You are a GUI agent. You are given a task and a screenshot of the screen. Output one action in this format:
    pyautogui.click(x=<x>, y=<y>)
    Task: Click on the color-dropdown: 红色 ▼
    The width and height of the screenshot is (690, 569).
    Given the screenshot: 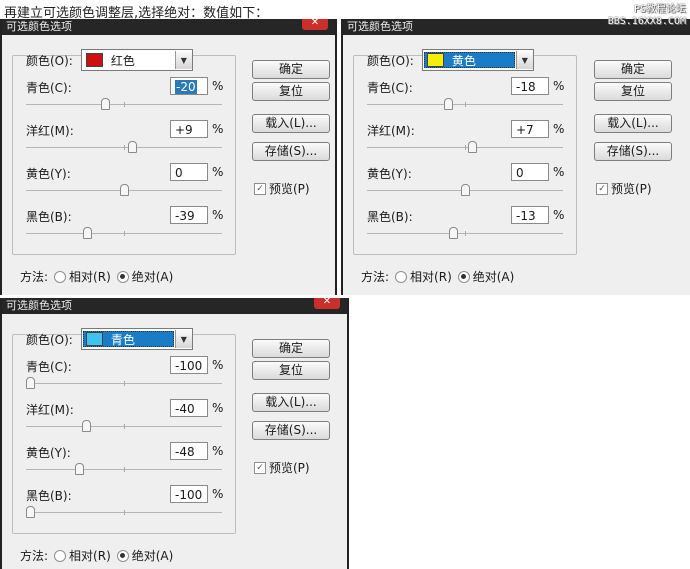 What is the action you would take?
    pyautogui.click(x=136, y=60)
    